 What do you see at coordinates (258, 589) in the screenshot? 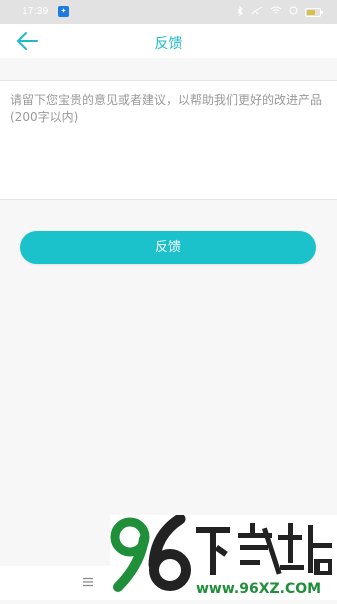
I see `svg-text: www.96XZ.COM` at bounding box center [258, 589].